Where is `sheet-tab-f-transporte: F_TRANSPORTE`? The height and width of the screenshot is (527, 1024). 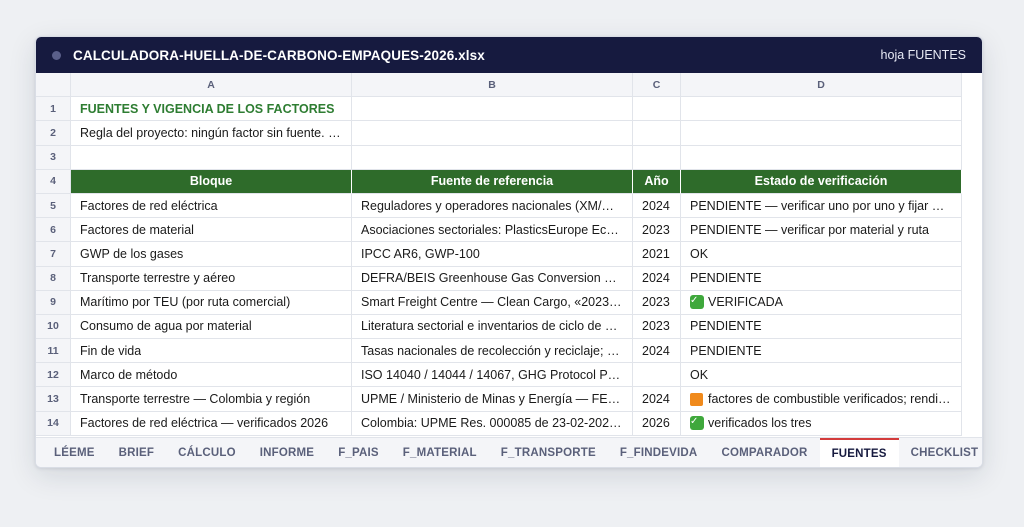 sheet-tab-f-transporte: F_TRANSPORTE is located at coordinates (548, 453).